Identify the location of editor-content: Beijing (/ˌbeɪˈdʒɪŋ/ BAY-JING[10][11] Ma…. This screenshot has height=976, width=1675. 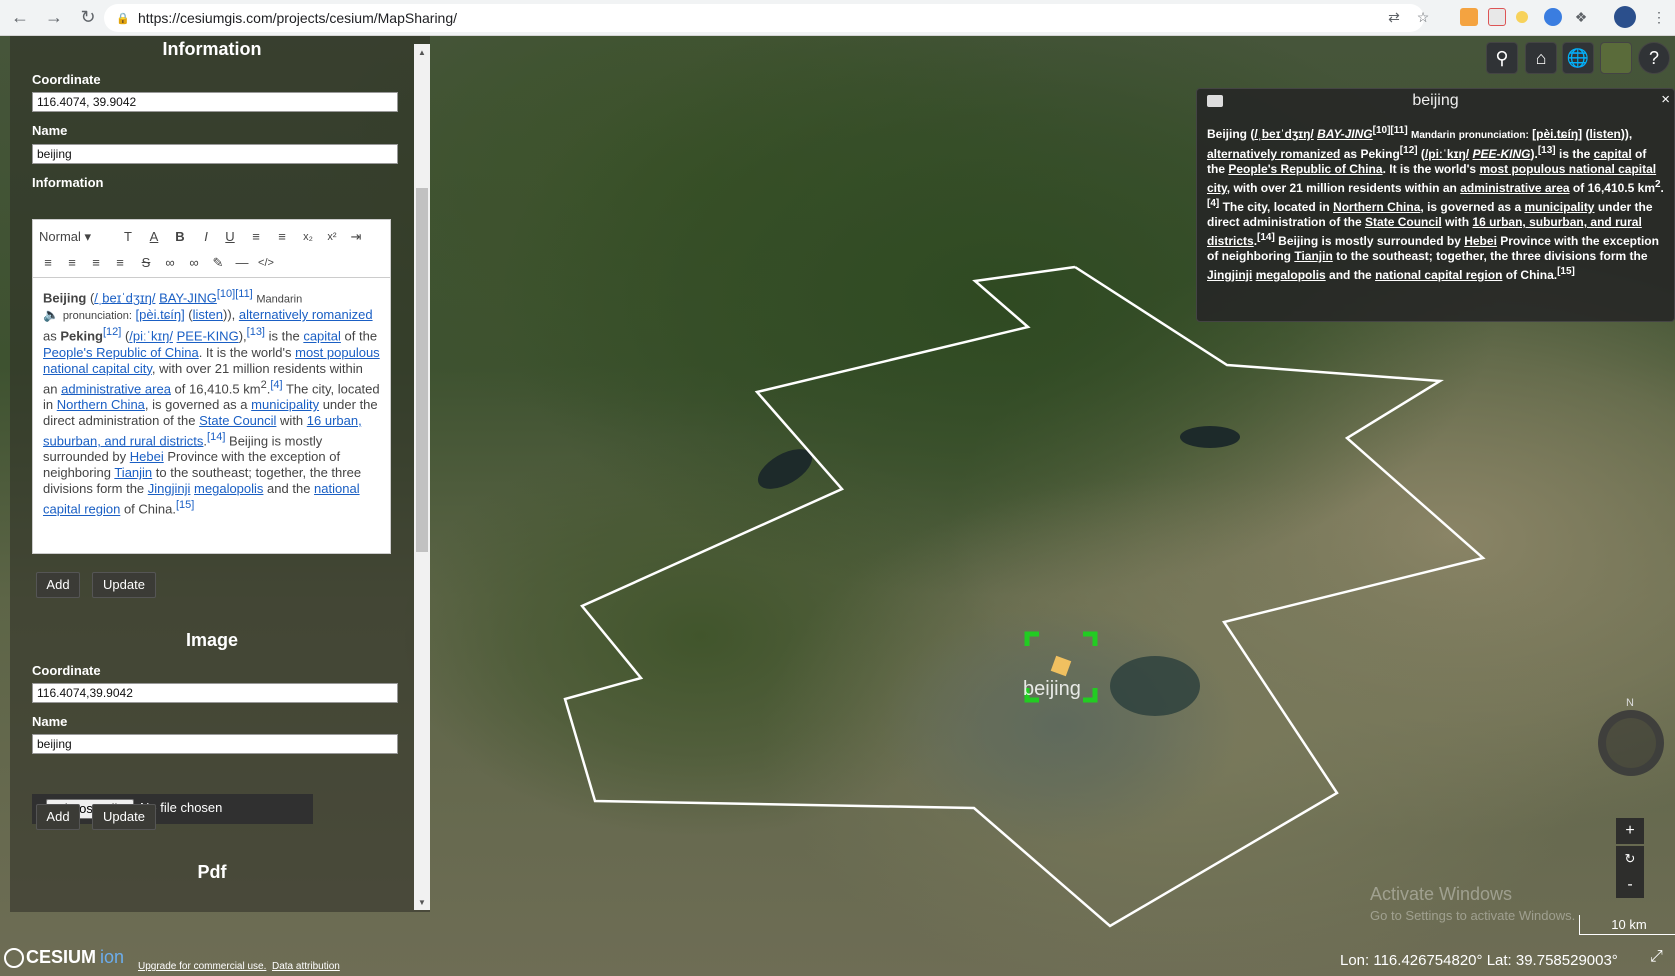
(211, 402).